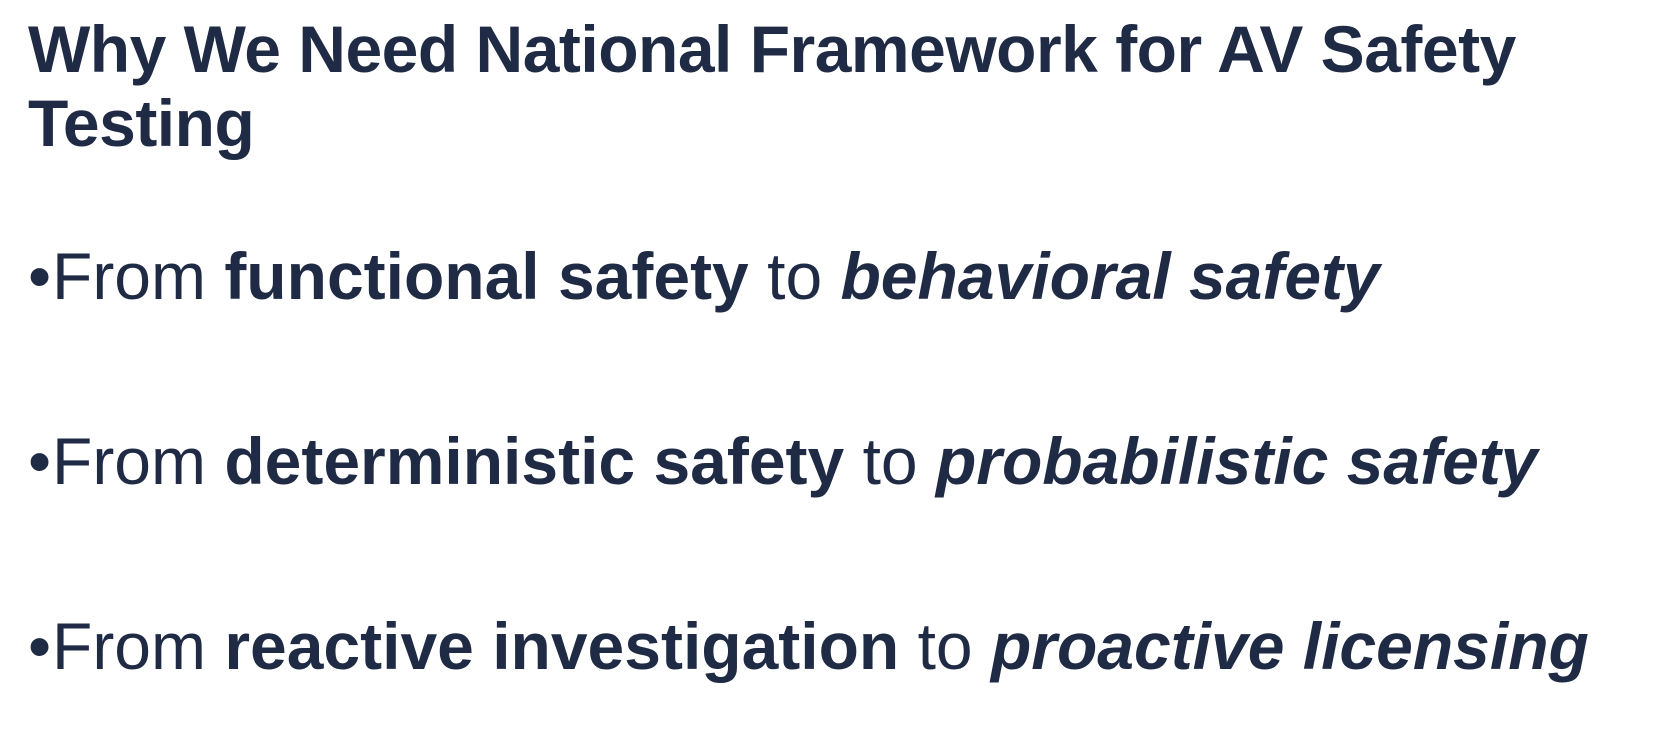  What do you see at coordinates (562, 646) in the screenshot?
I see `bullet-bold-text: reactive investigation` at bounding box center [562, 646].